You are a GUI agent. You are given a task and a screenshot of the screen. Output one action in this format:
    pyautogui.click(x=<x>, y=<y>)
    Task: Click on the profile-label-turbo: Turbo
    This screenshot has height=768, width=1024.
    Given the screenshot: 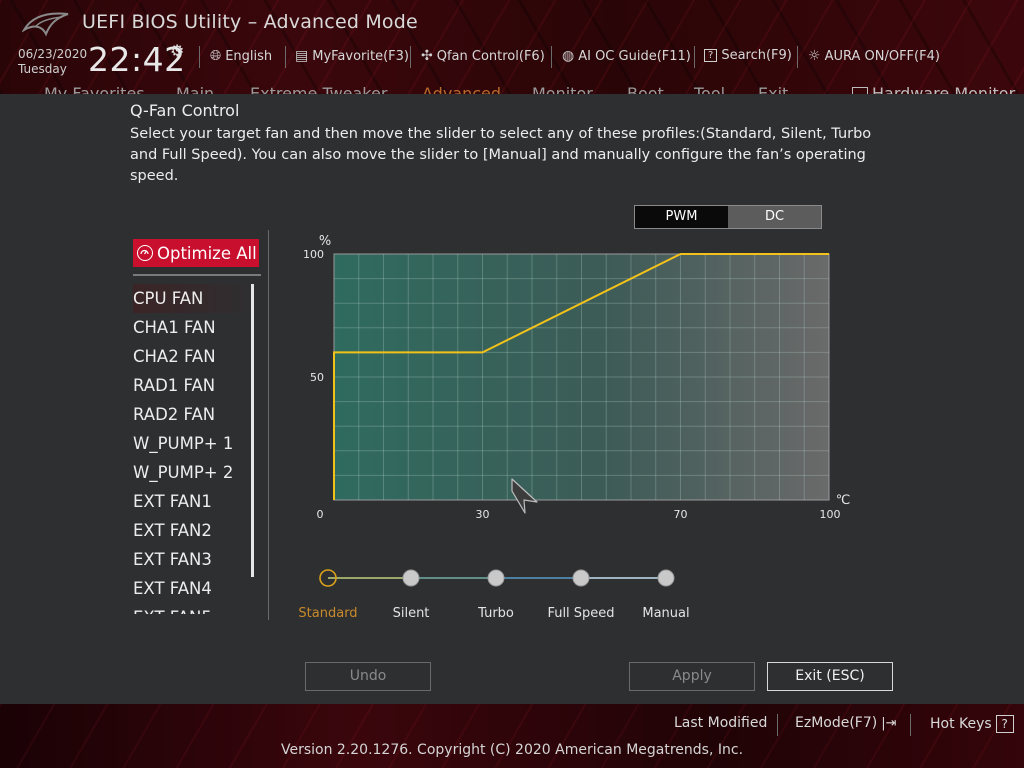 What is the action you would take?
    pyautogui.click(x=496, y=613)
    